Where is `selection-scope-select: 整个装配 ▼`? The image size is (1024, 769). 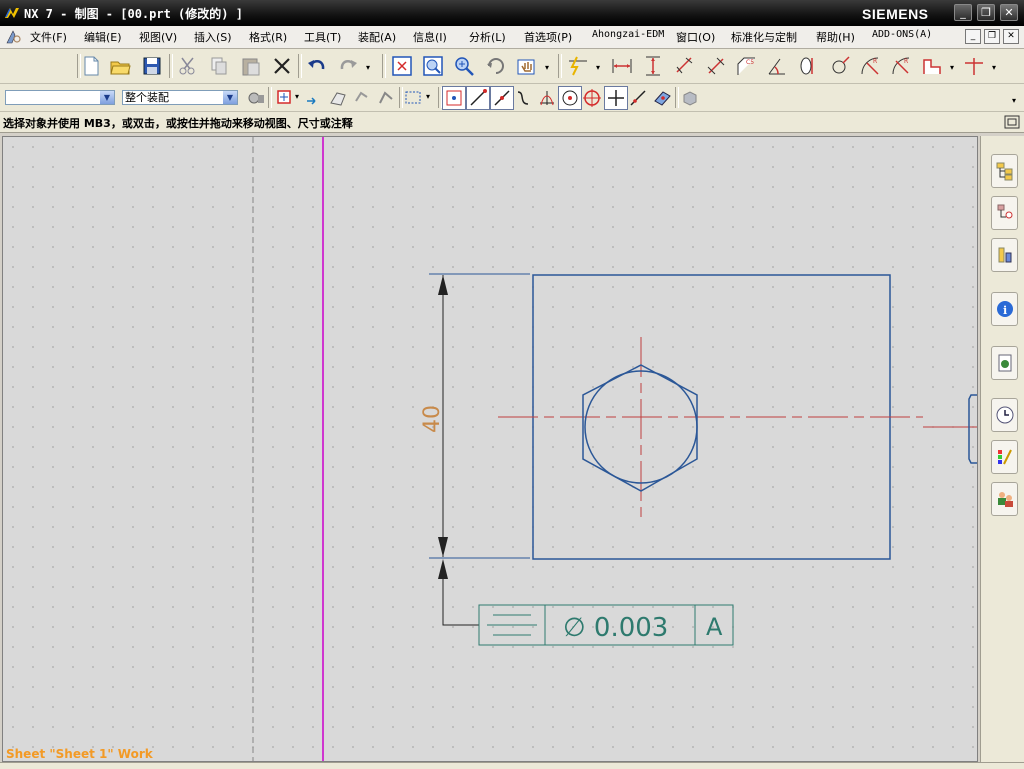
selection-scope-select: 整个装配 ▼ is located at coordinates (180, 97).